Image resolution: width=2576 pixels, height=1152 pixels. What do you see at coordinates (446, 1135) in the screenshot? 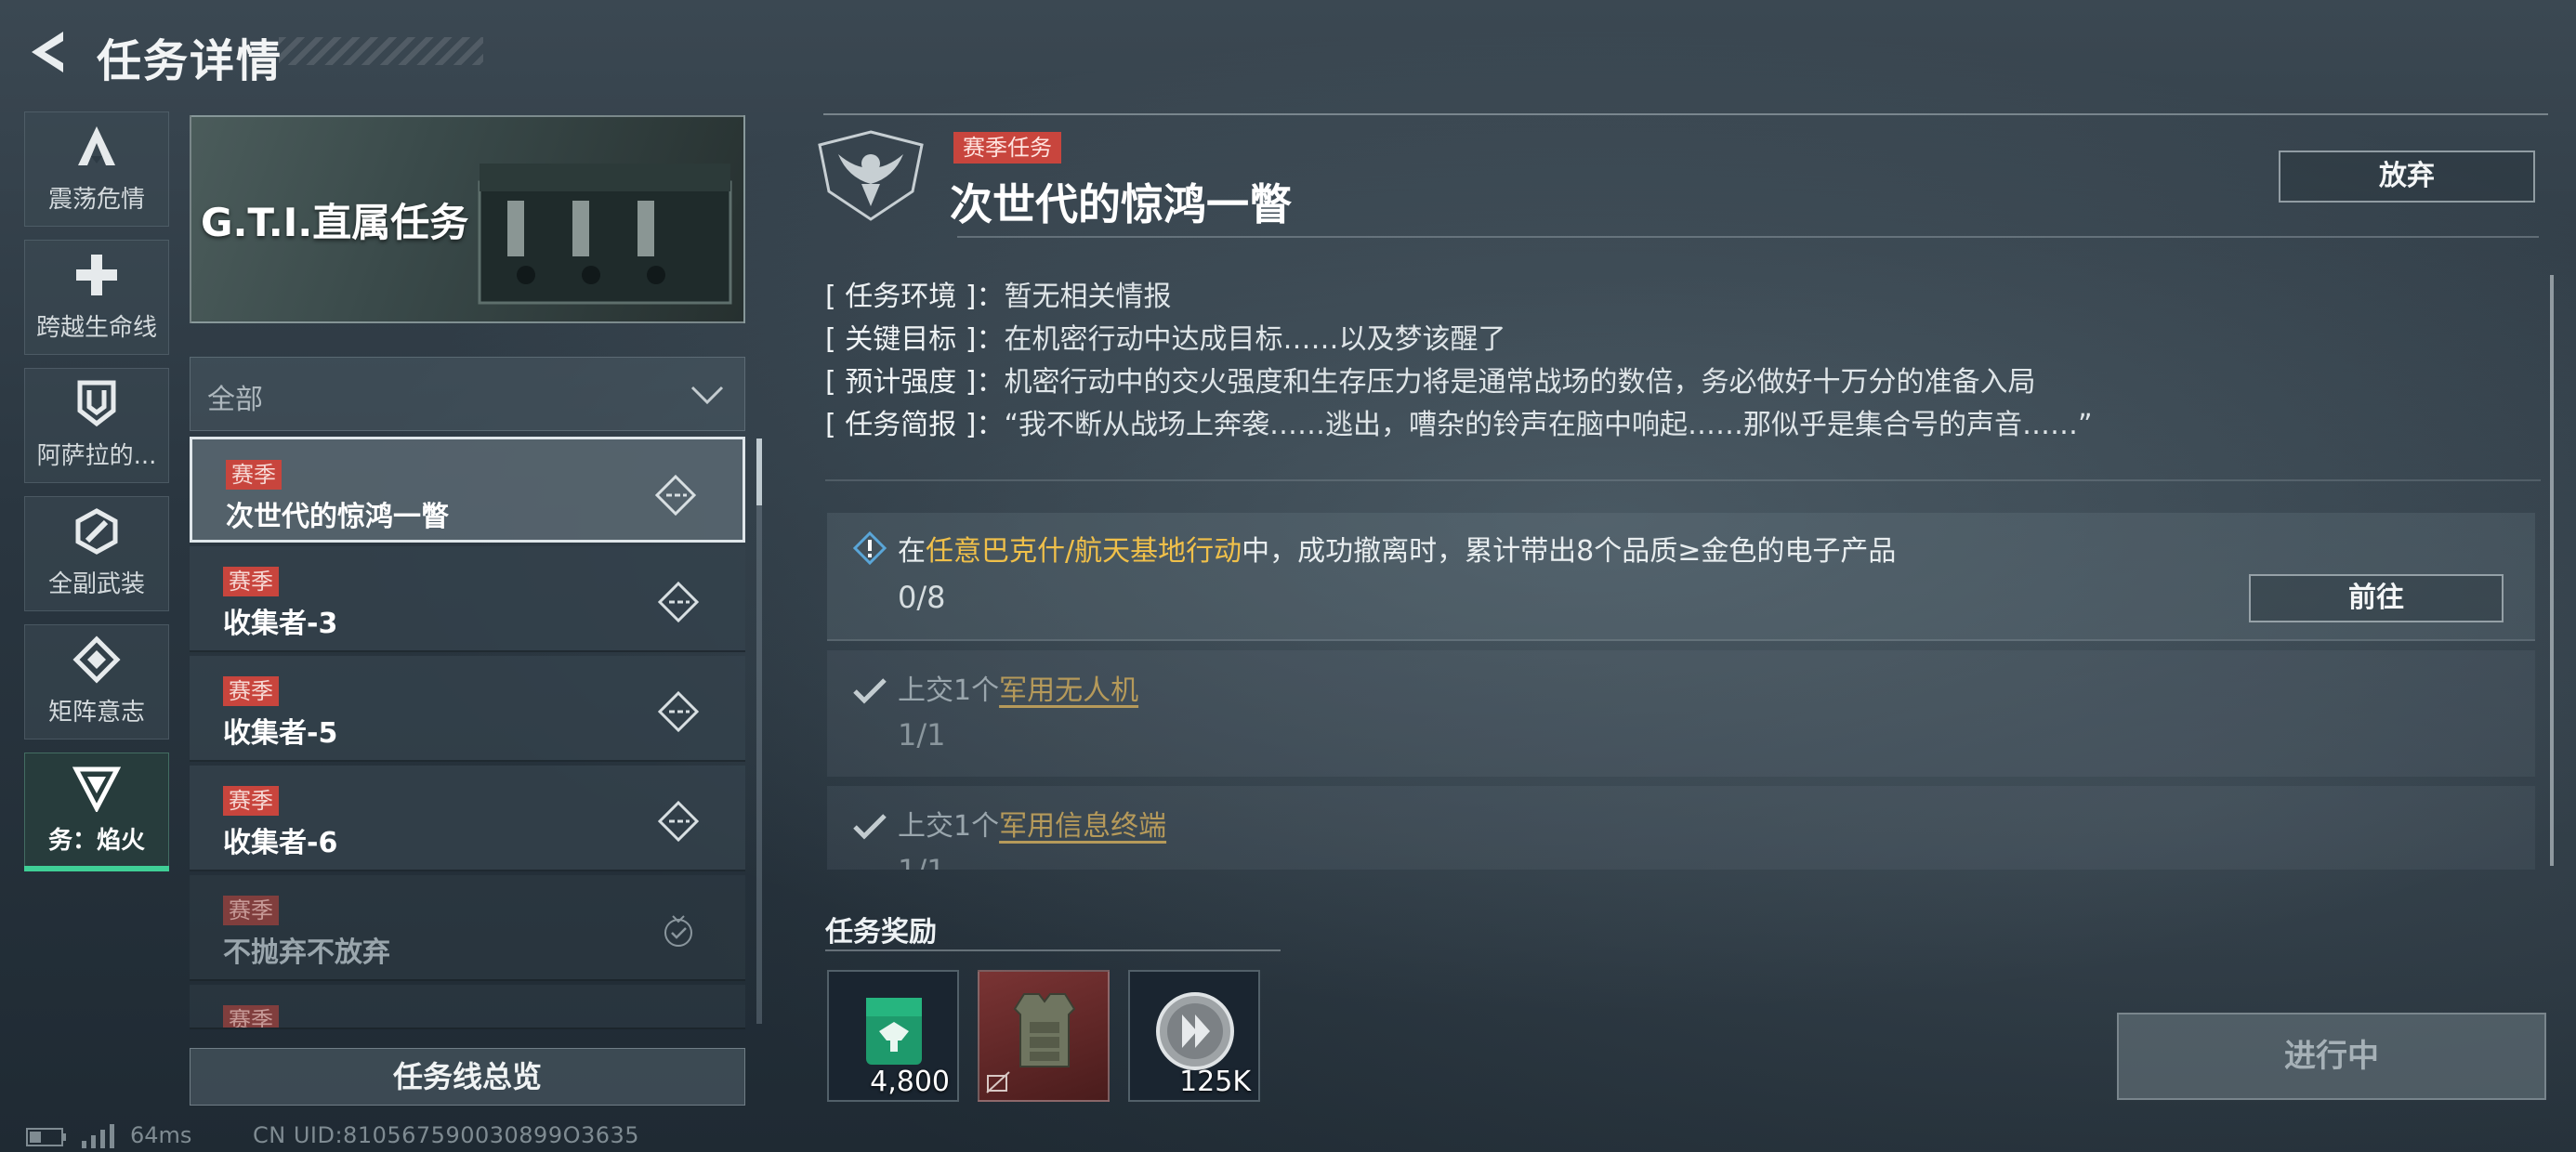
I see `user-uid: CN UID:810567590030899O3635` at bounding box center [446, 1135].